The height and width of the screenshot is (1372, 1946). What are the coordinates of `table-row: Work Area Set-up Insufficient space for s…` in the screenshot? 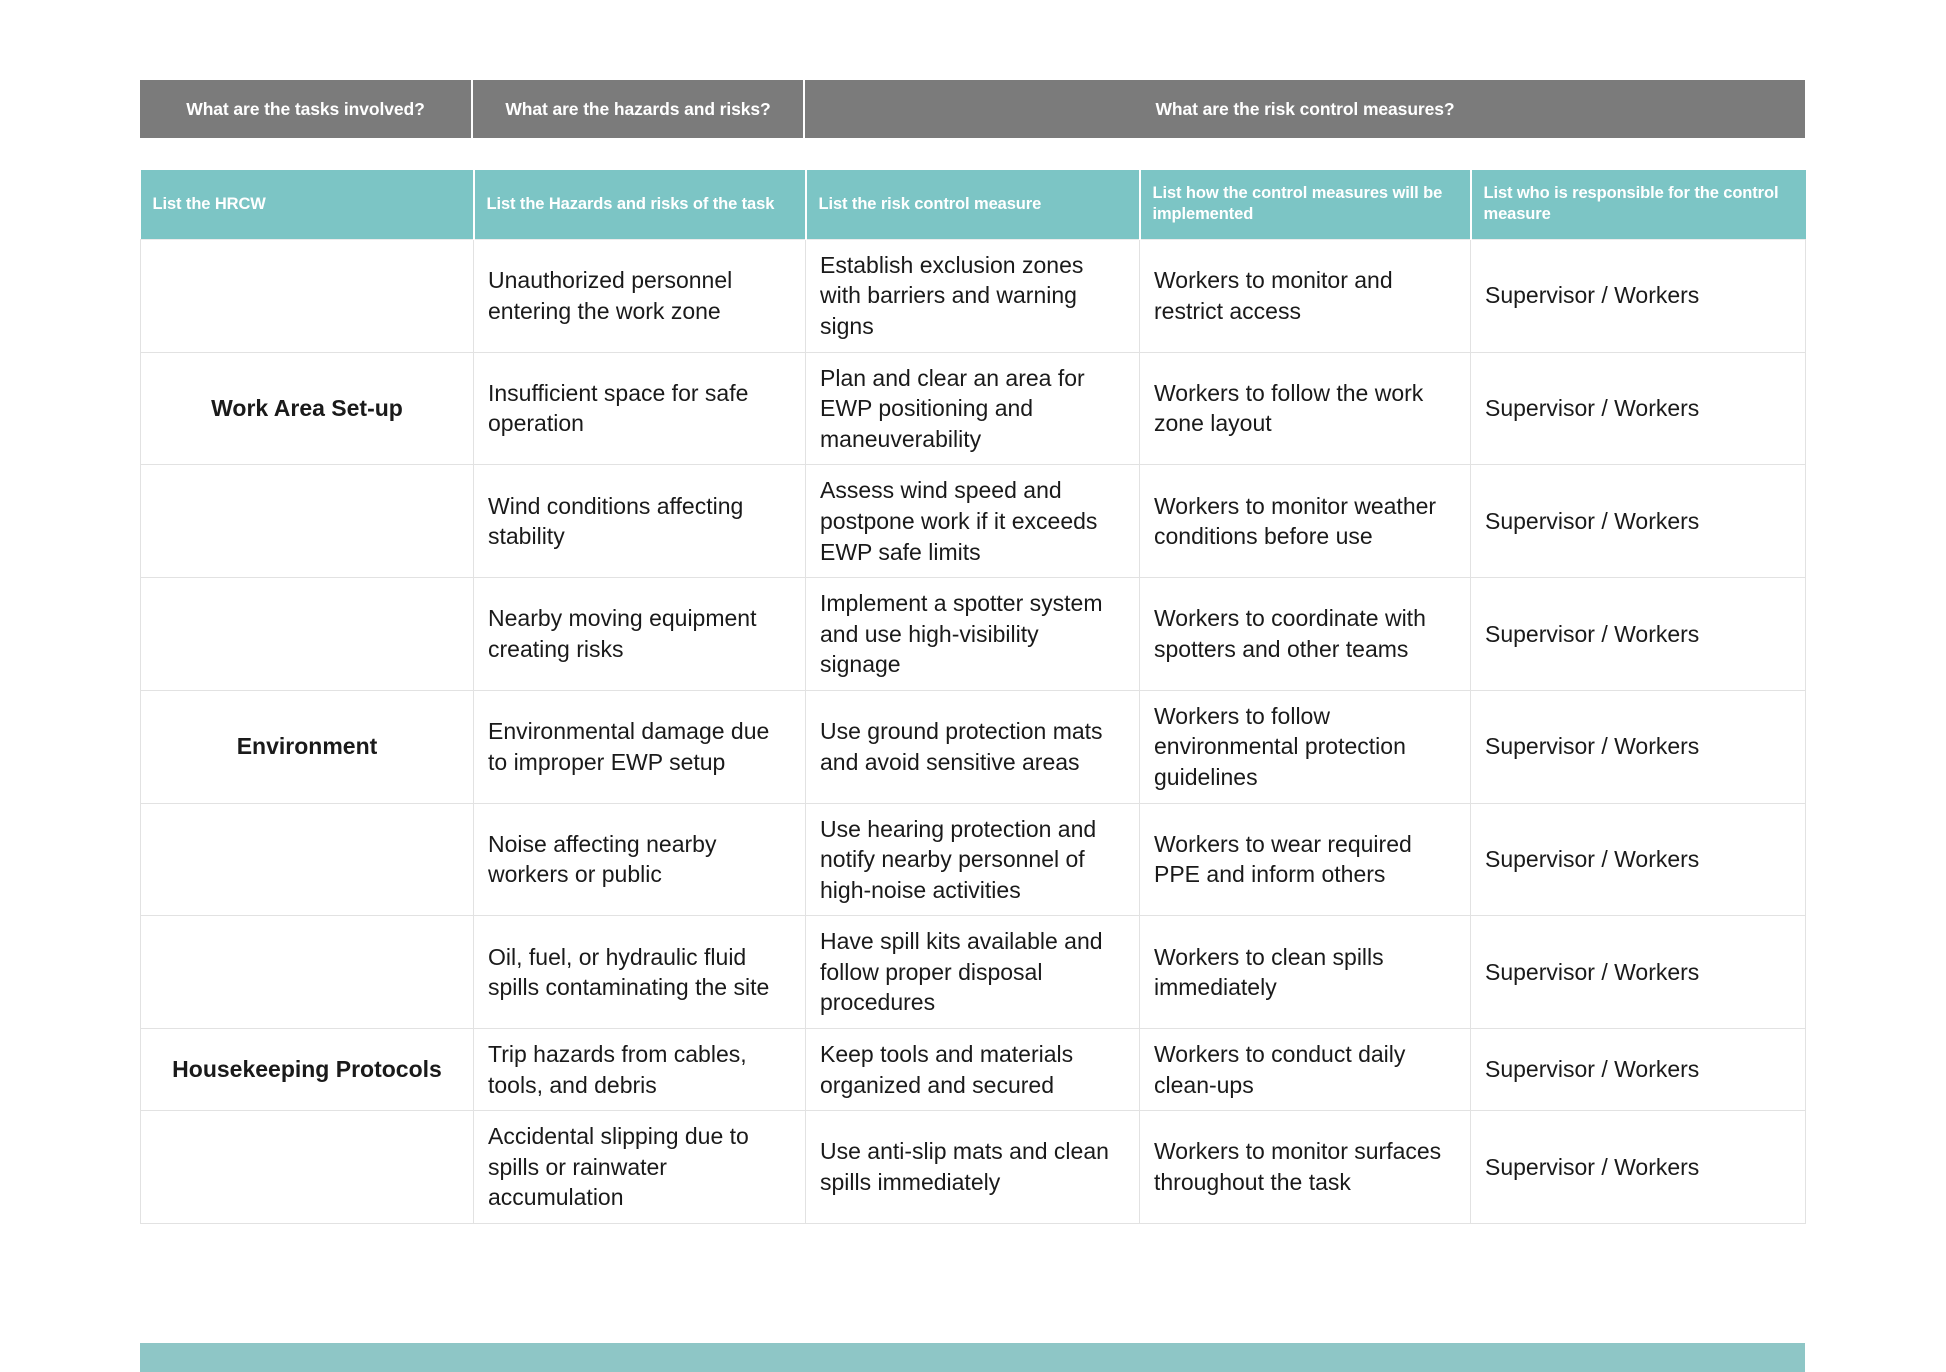 It's located at (973, 408).